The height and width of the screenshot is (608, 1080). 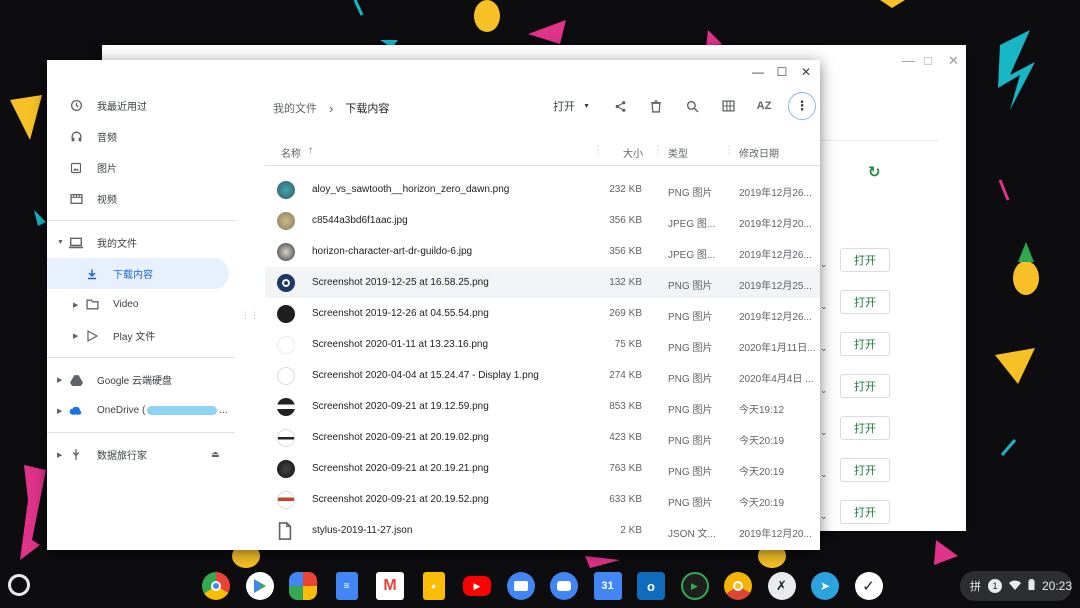 What do you see at coordinates (259, 586) in the screenshot?
I see `play-store-icon` at bounding box center [259, 586].